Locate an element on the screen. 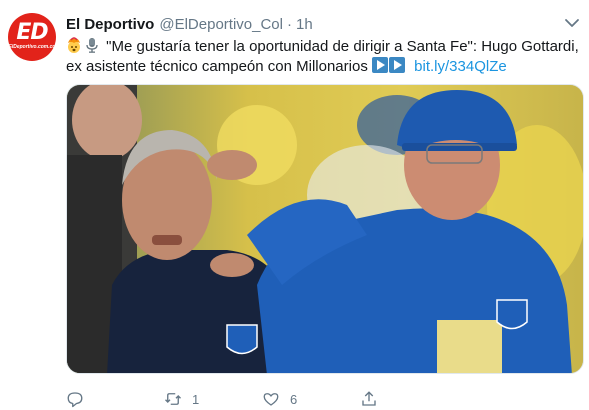 Image resolution: width=589 pixels, height=410 pixels. avatar-logo-subtext: ElDeportivo.com.co is located at coordinates (32, 47).